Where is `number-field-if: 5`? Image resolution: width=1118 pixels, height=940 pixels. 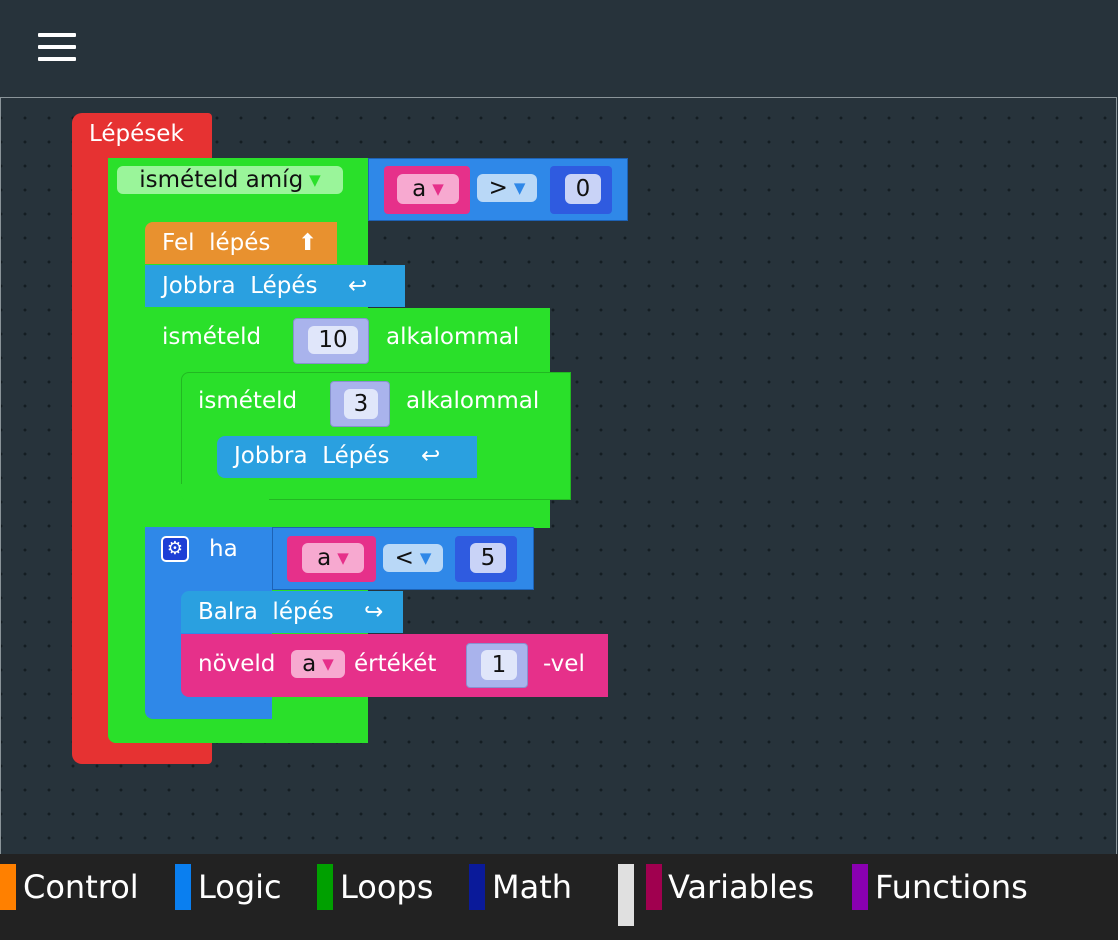
number-field-if: 5 is located at coordinates (488, 558).